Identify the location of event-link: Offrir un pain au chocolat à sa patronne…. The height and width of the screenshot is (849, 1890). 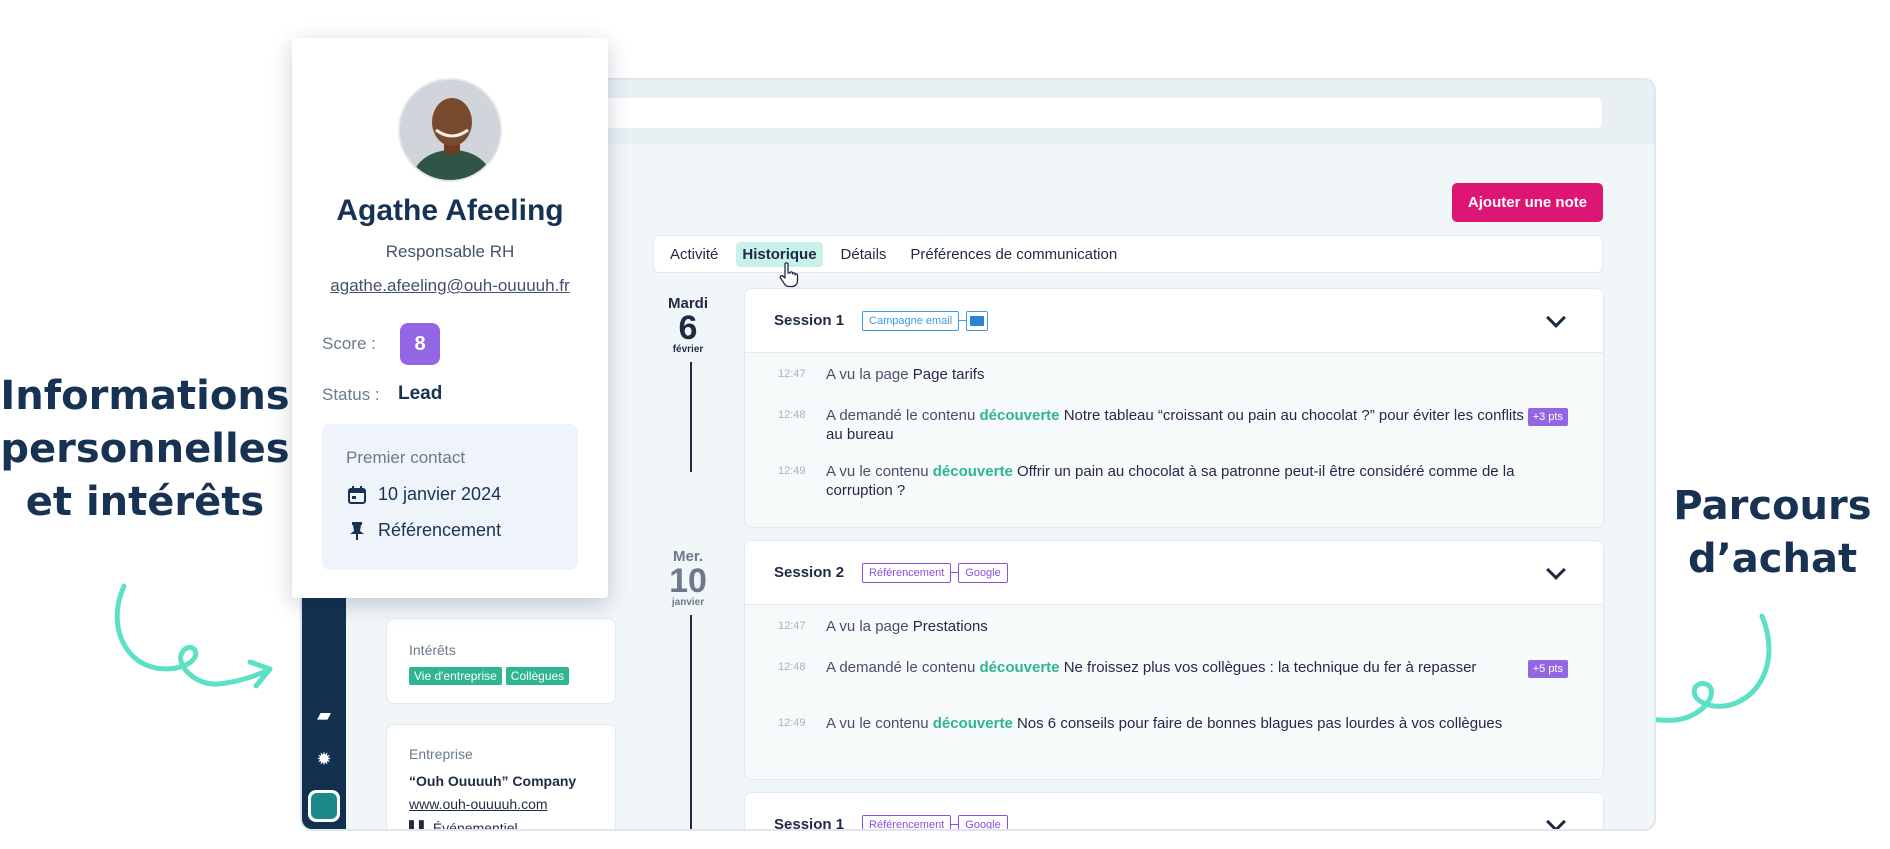
(1170, 481).